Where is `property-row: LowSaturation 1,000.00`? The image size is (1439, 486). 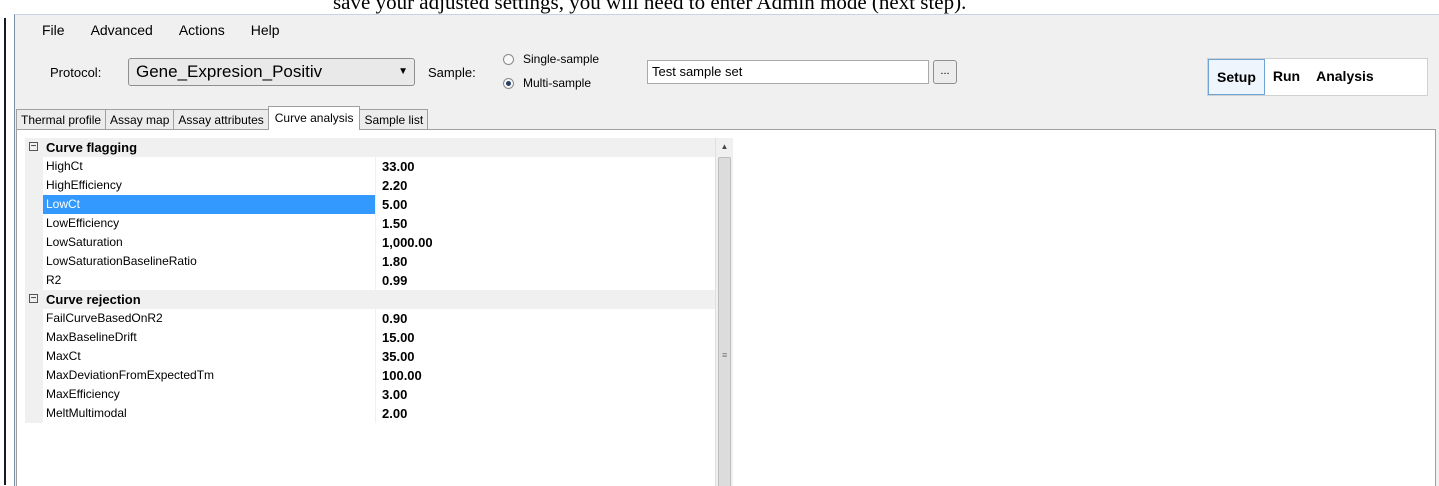
property-row: LowSaturation 1,000.00 is located at coordinates (370, 242).